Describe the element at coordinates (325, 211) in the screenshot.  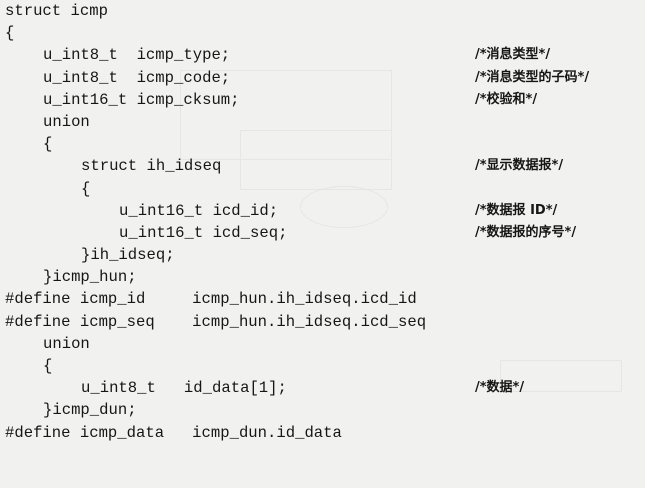
I see `code-line: u_int16_t icd_id; /*数据报 ID*/` at that location.